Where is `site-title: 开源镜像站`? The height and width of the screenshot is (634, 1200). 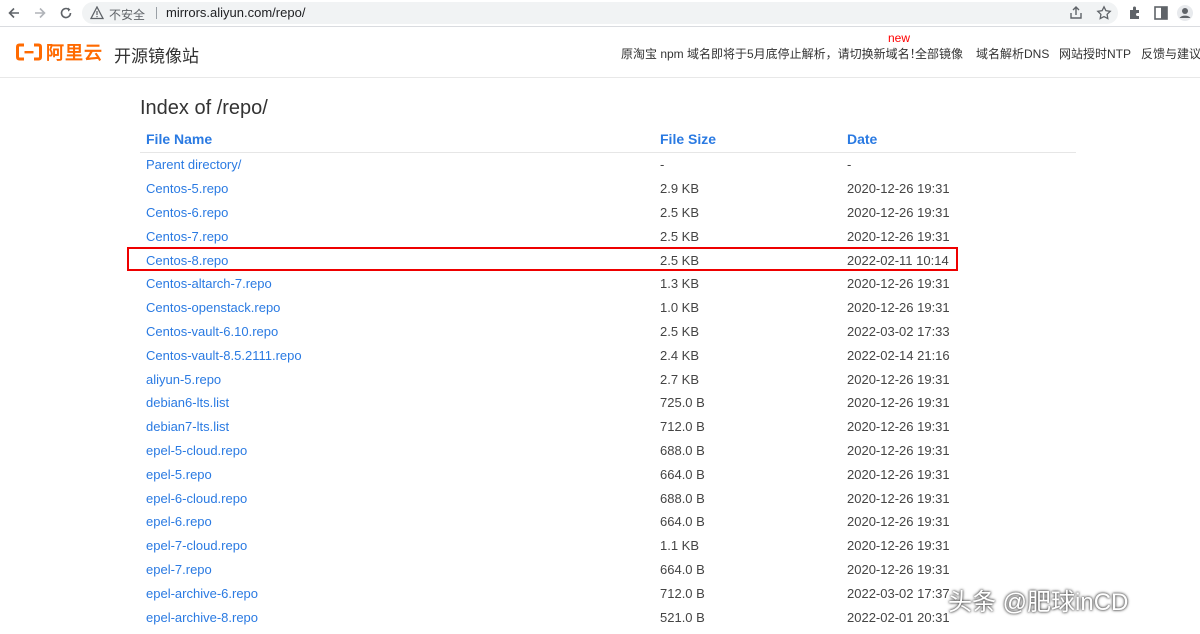
site-title: 开源镜像站 is located at coordinates (156, 56).